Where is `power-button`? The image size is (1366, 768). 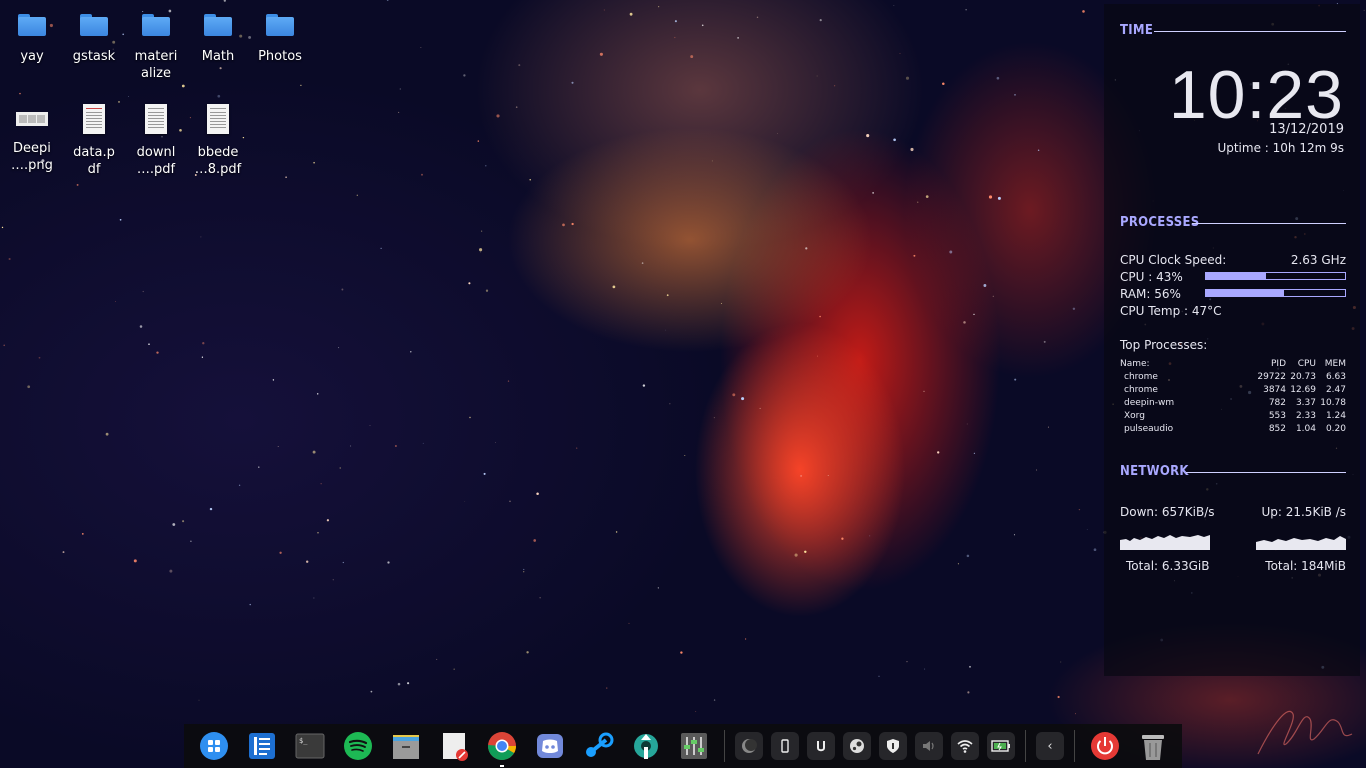
power-button is located at coordinates (1105, 746).